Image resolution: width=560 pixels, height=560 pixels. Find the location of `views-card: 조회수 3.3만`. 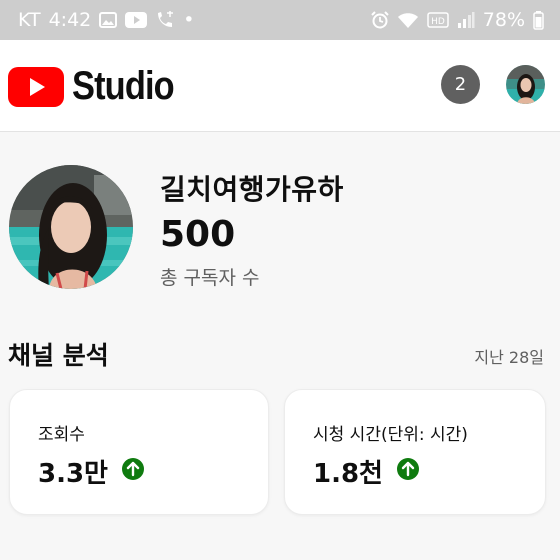

views-card: 조회수 3.3만 is located at coordinates (139, 452).